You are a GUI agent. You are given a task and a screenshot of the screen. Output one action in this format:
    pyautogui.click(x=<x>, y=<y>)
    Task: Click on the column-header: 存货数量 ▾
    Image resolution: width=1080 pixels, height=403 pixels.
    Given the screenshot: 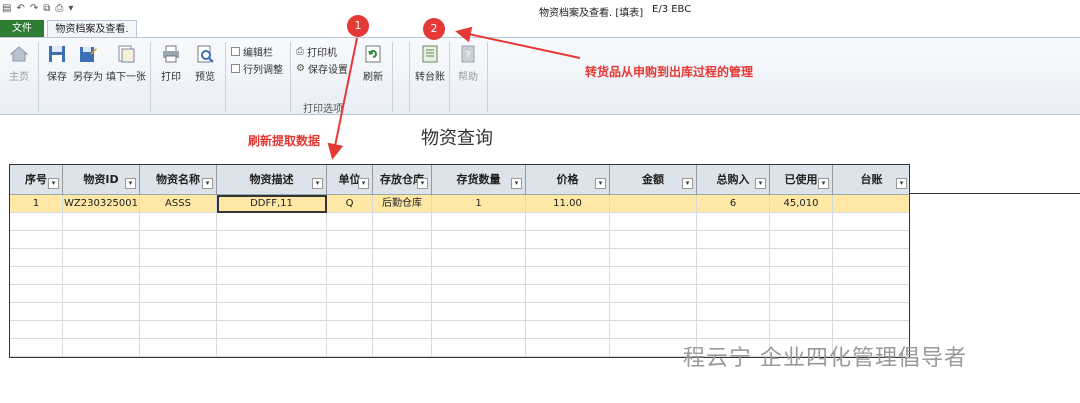 What is the action you would take?
    pyautogui.click(x=479, y=180)
    